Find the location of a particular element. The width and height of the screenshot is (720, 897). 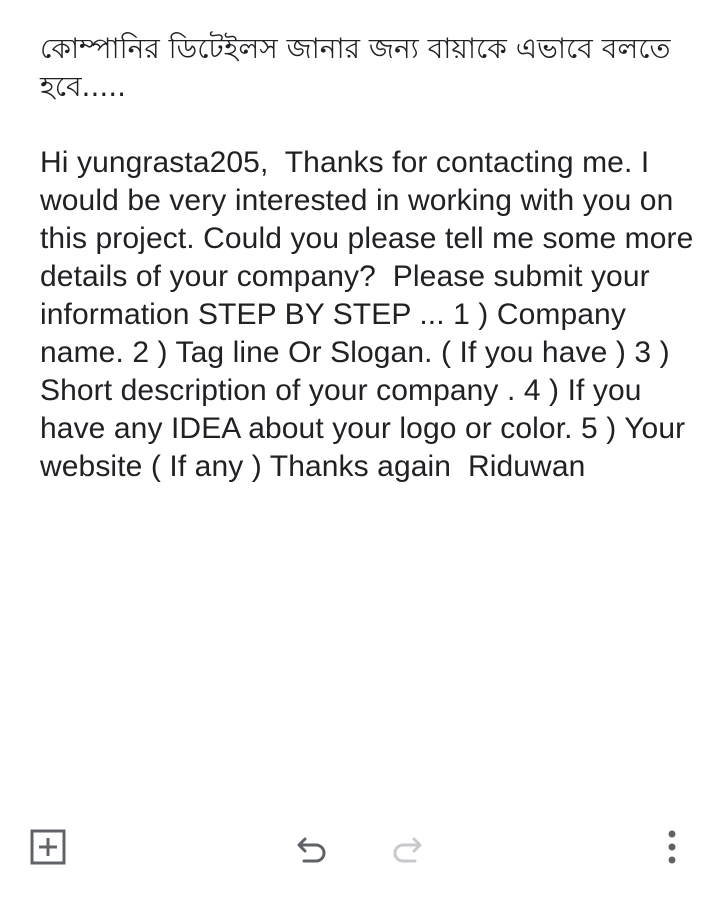

add-content-button is located at coordinates (48, 847).